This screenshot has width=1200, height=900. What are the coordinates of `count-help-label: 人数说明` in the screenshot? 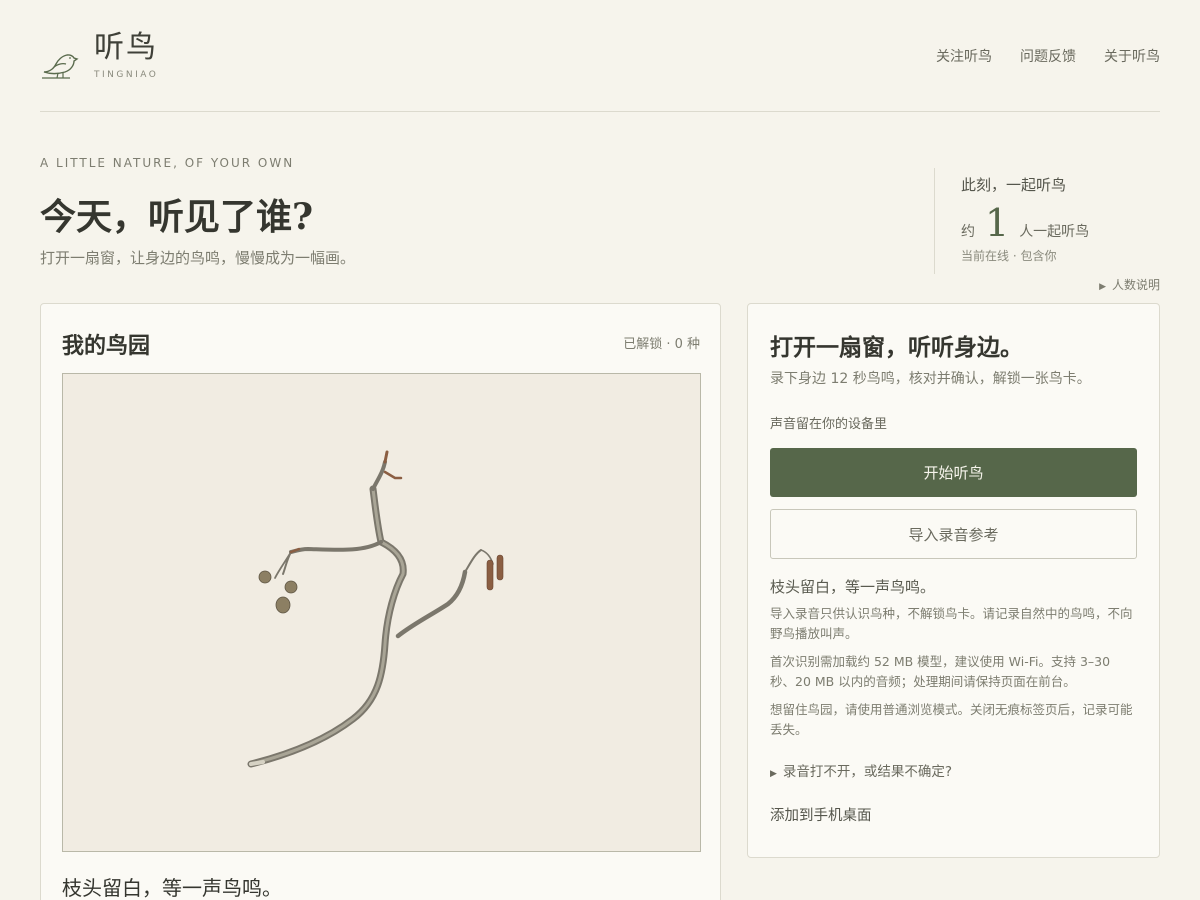 It's located at (1135, 285).